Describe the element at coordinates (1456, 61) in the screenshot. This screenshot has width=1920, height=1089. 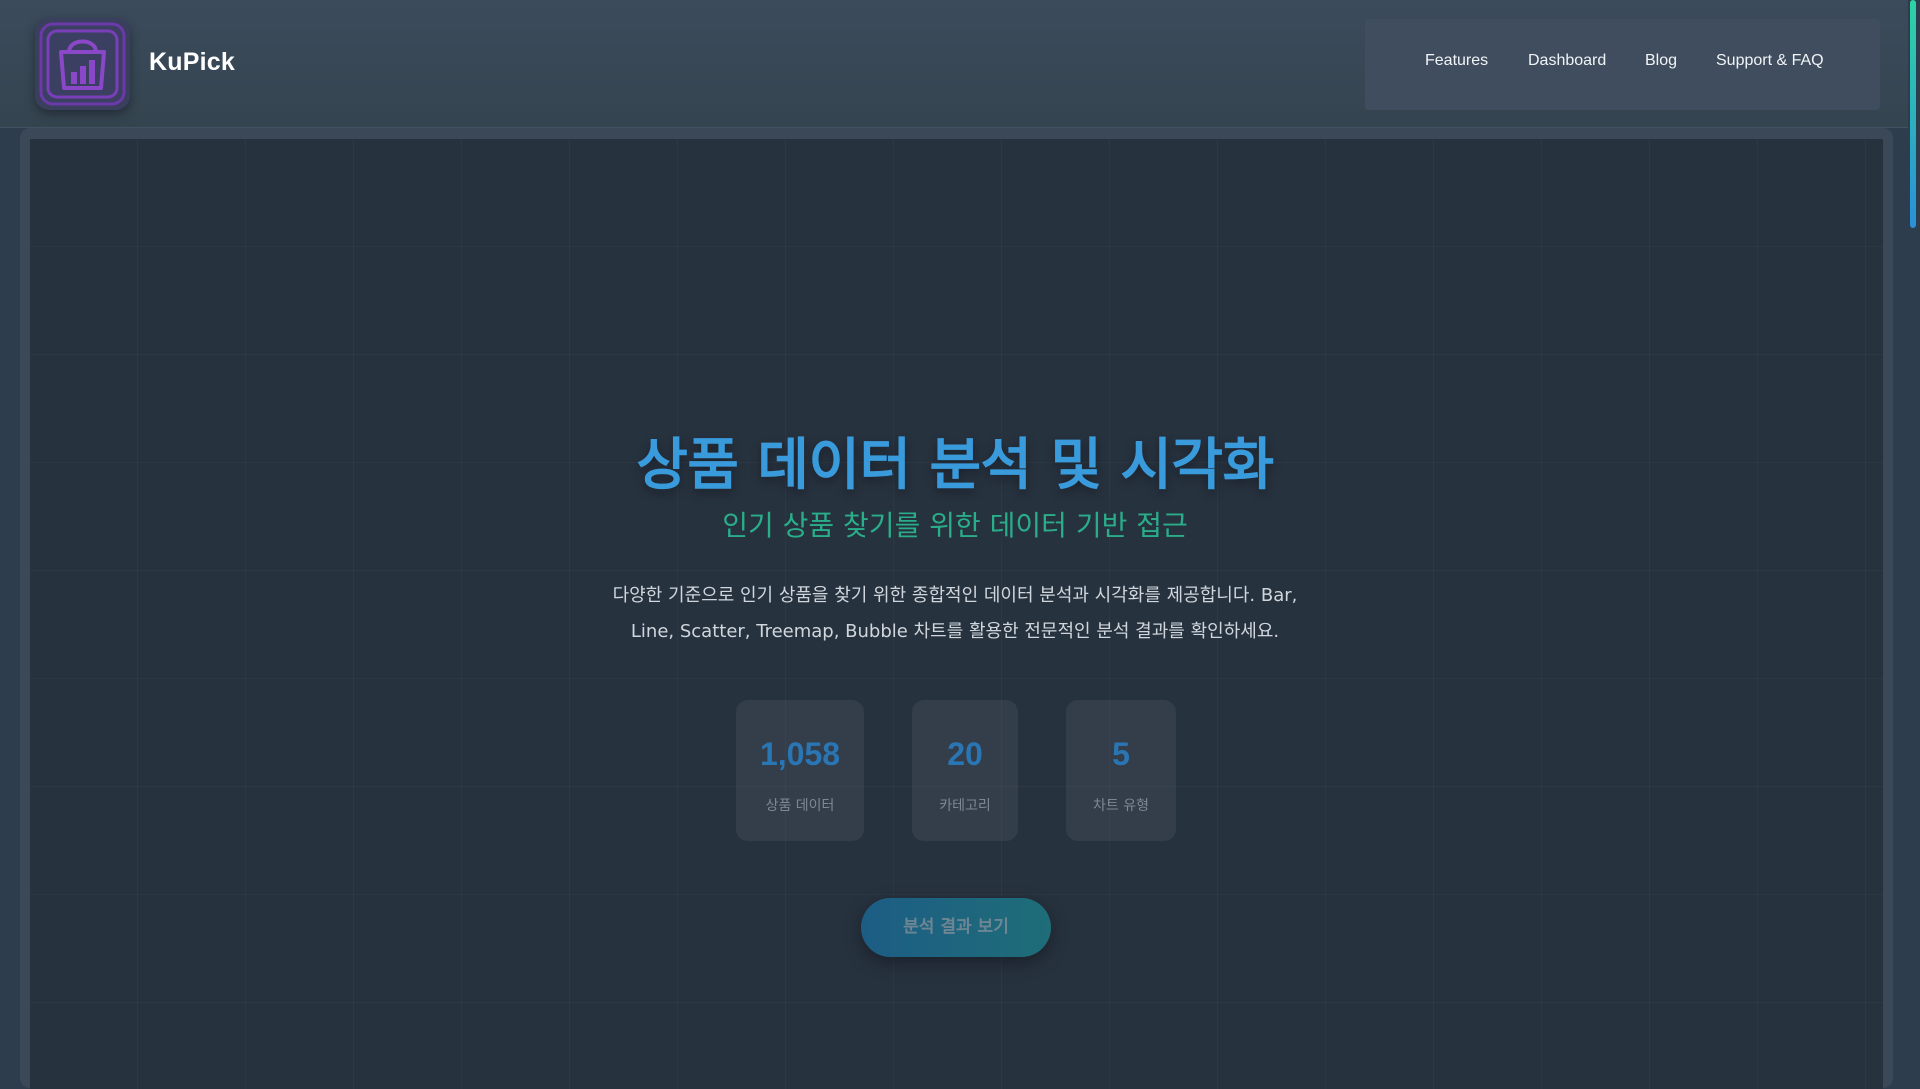
I see `nav-features: Features` at that location.